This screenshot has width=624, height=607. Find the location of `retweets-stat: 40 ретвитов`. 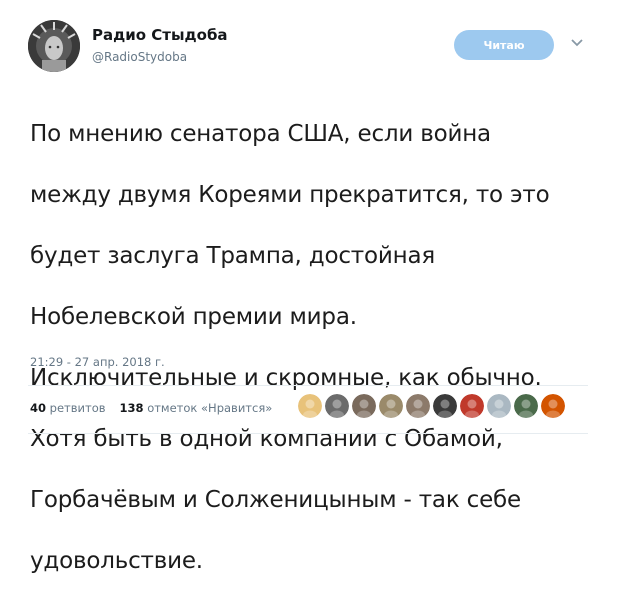

retweets-stat: 40 ретвитов is located at coordinates (68, 408).